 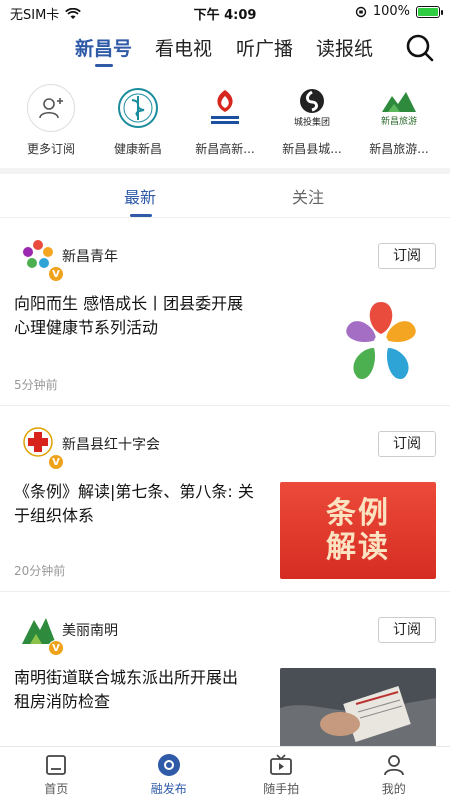 I want to click on home-icon, so click(x=56, y=765).